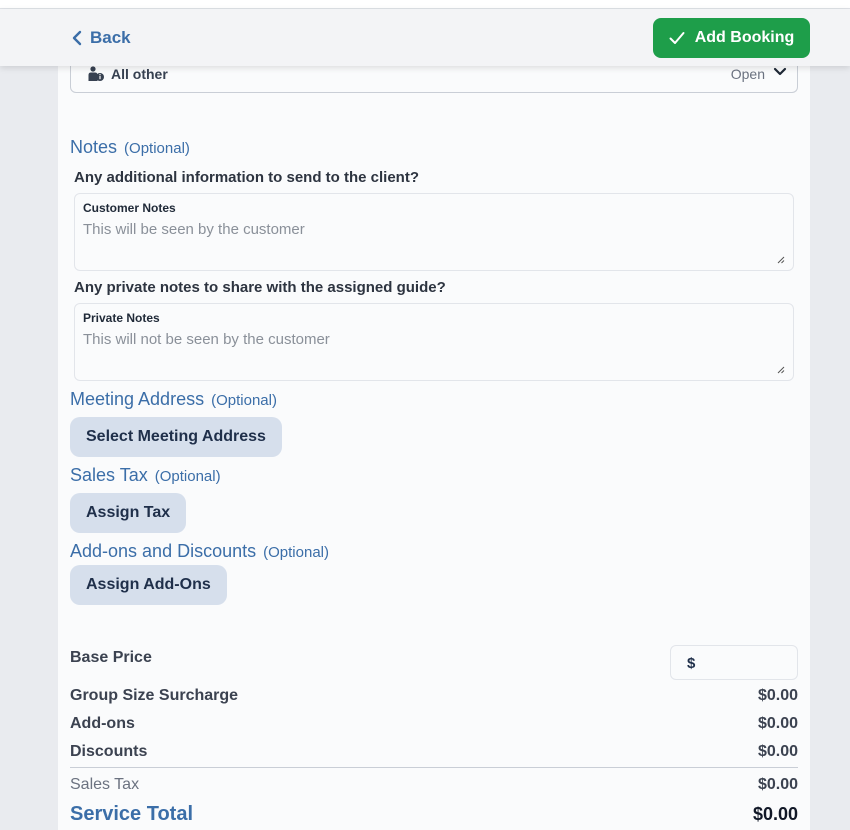 The height and width of the screenshot is (830, 850). I want to click on notes-section-title: Notes (Optional), so click(130, 147).